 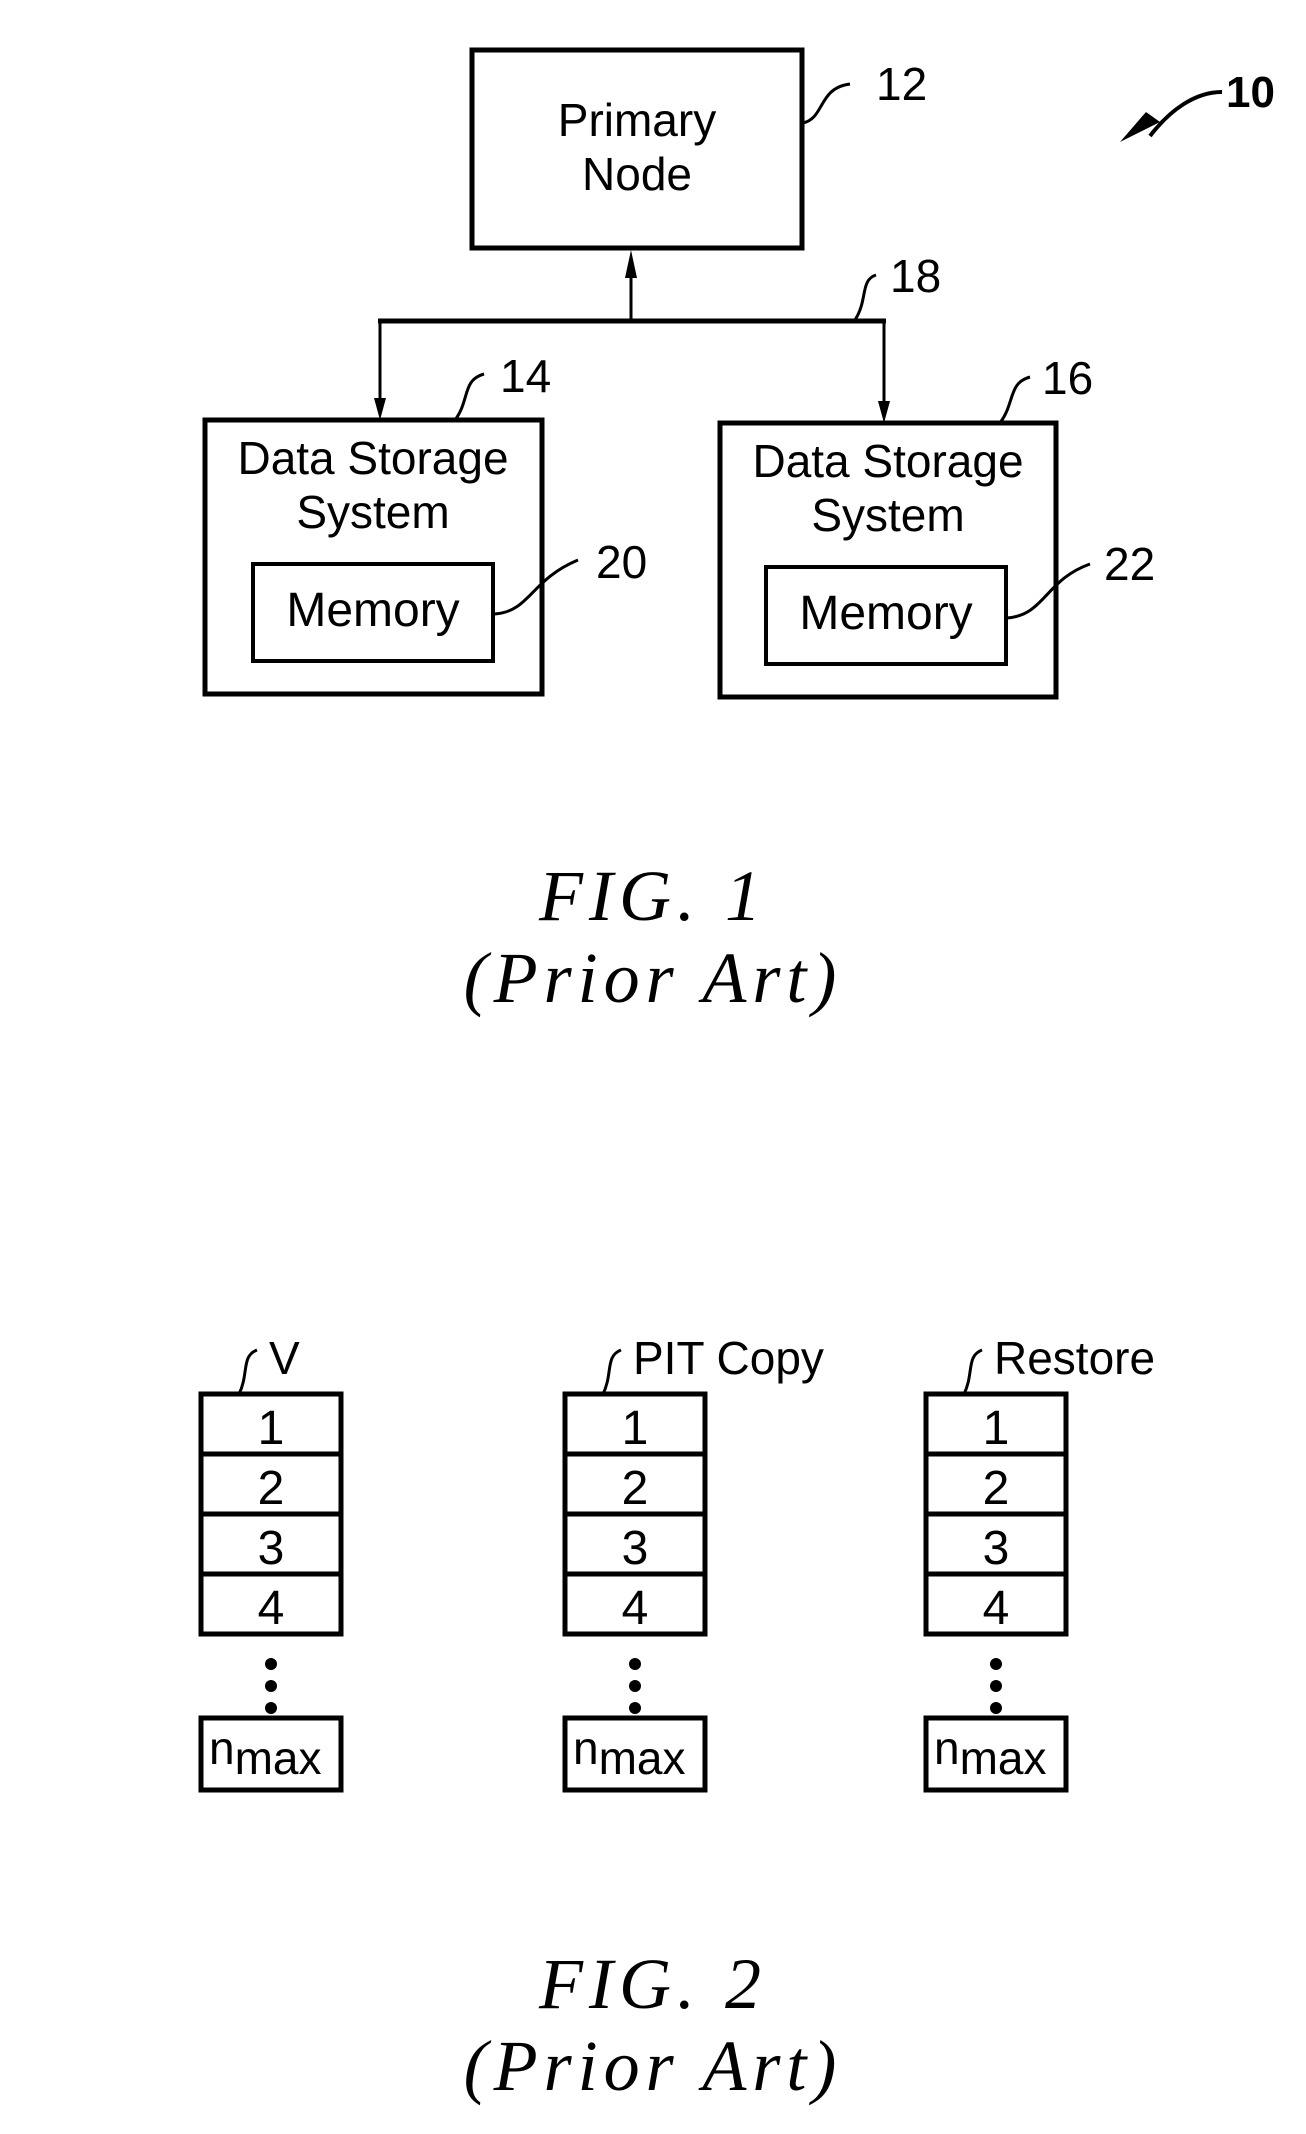 I want to click on column-label: Restore, so click(x=1074, y=1358).